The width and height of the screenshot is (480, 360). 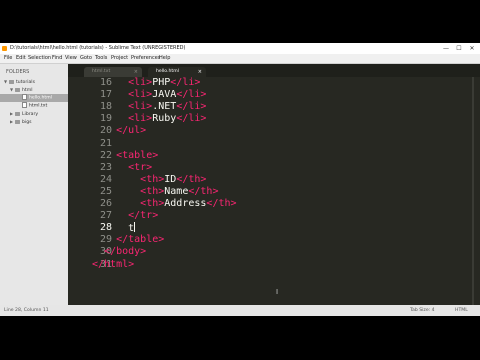 What do you see at coordinates (122, 167) in the screenshot?
I see `code-line: <tr>` at bounding box center [122, 167].